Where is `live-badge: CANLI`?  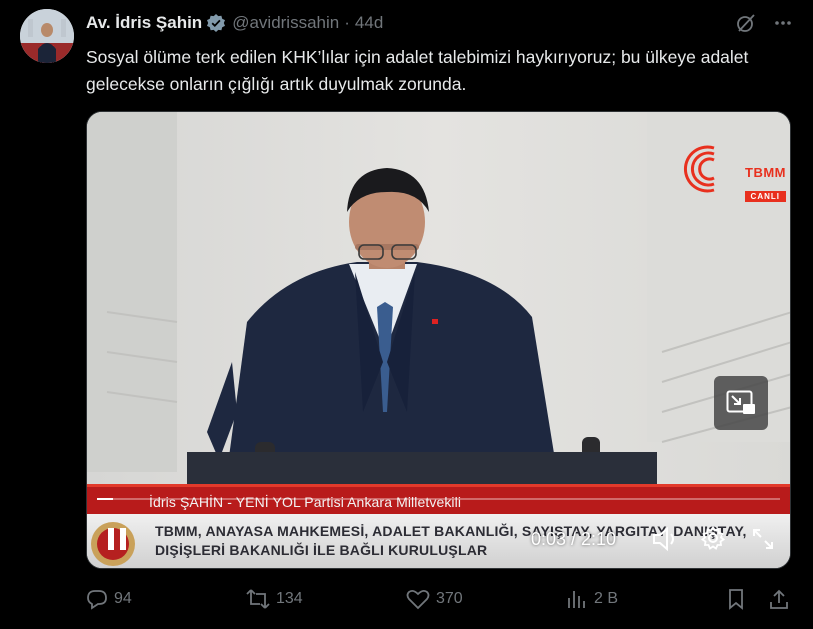
live-badge: CANLI is located at coordinates (765, 196).